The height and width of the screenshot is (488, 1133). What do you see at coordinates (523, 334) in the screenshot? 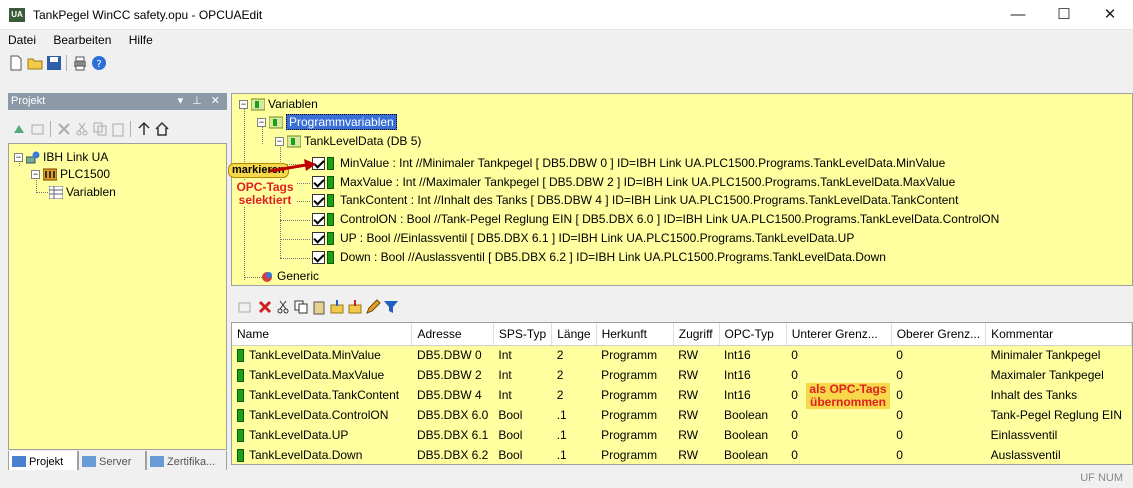
I see `col-sps-typ: SPS-Typ` at bounding box center [523, 334].